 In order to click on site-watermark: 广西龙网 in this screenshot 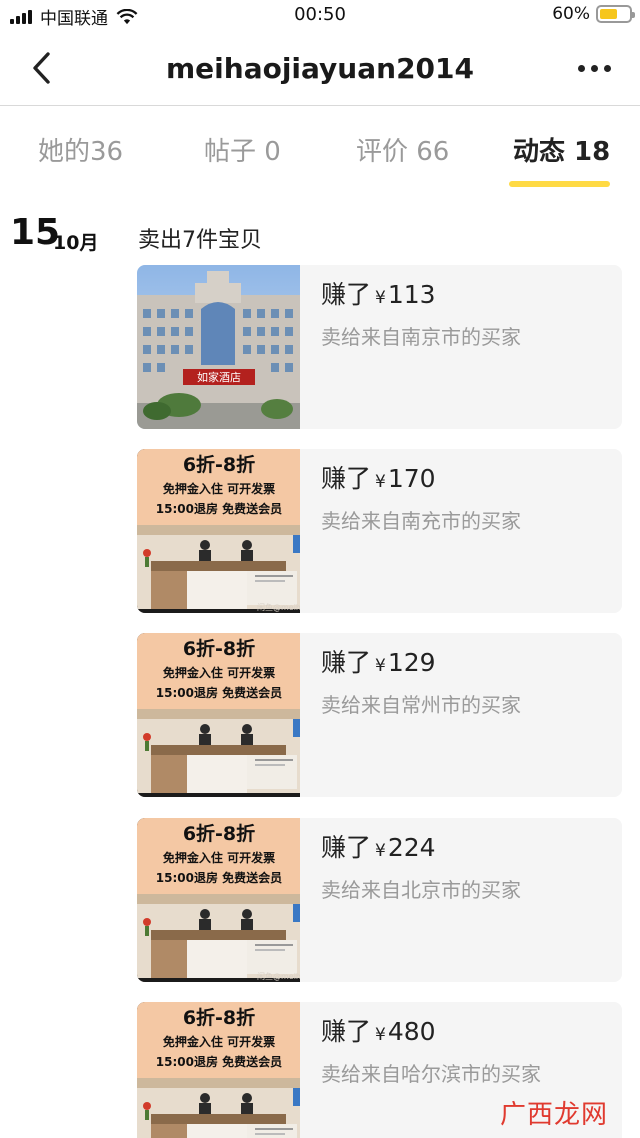, I will do `click(553, 1115)`.